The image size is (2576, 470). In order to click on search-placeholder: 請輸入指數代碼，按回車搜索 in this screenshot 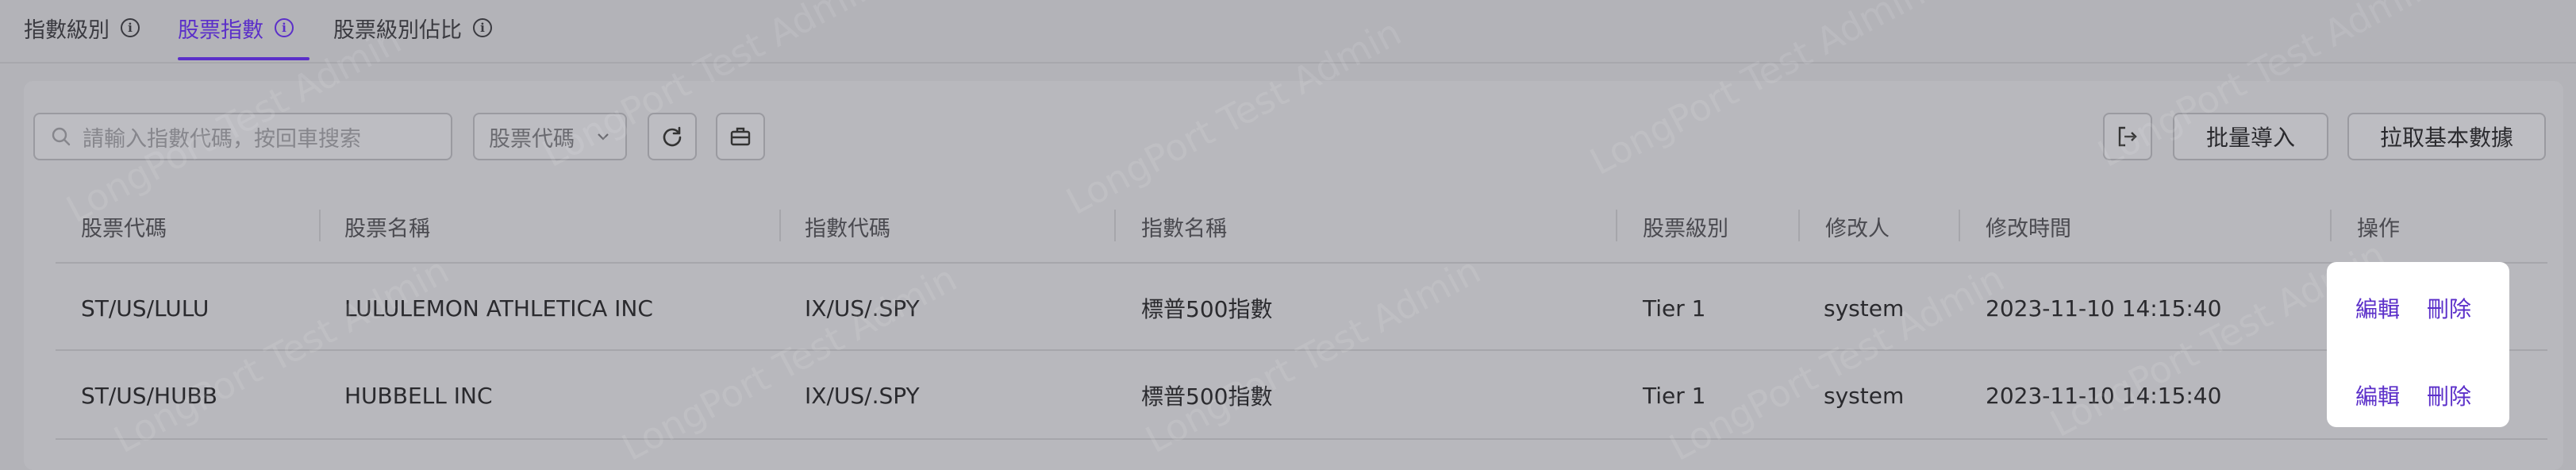, I will do `click(222, 139)`.